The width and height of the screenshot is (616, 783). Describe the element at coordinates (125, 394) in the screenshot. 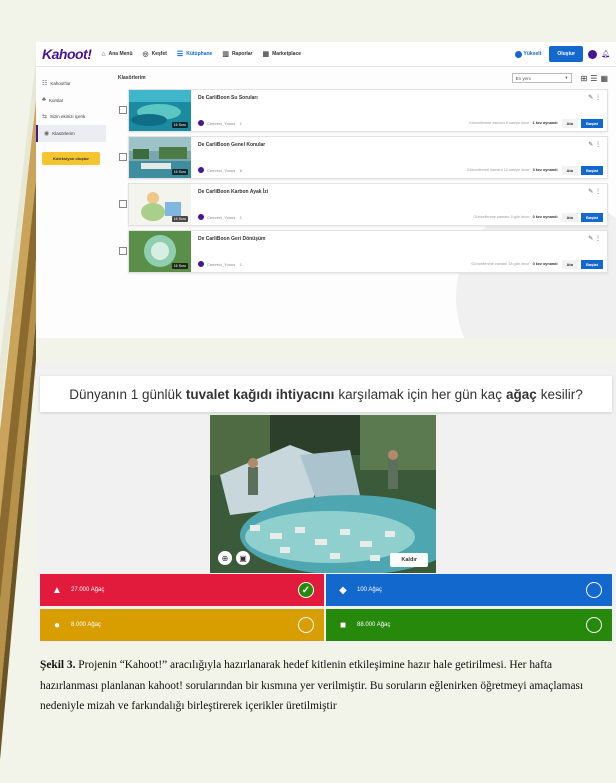

I see `question-text-part: Dünyanın 1 günlük` at that location.